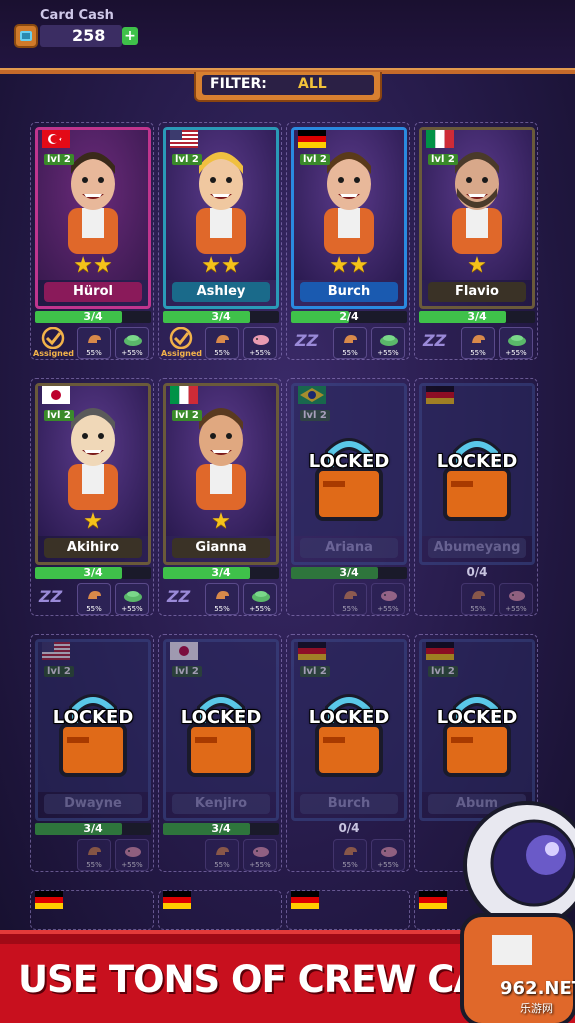  Describe the element at coordinates (348, 753) in the screenshot. I see `locked-card-slot: lvl 2 Burch LOCKED 0/4 55% +55%` at that location.